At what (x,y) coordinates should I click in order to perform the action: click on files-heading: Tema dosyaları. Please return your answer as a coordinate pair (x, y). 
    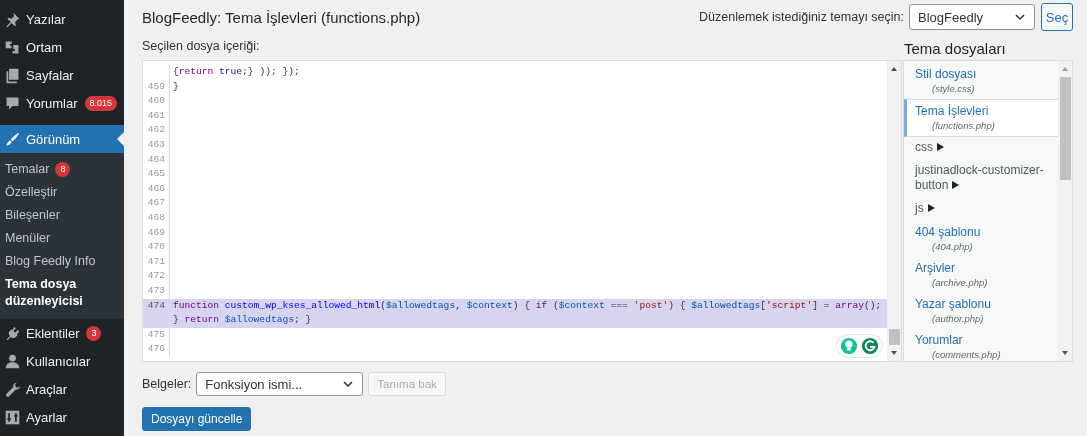
    Looking at the image, I should click on (955, 49).